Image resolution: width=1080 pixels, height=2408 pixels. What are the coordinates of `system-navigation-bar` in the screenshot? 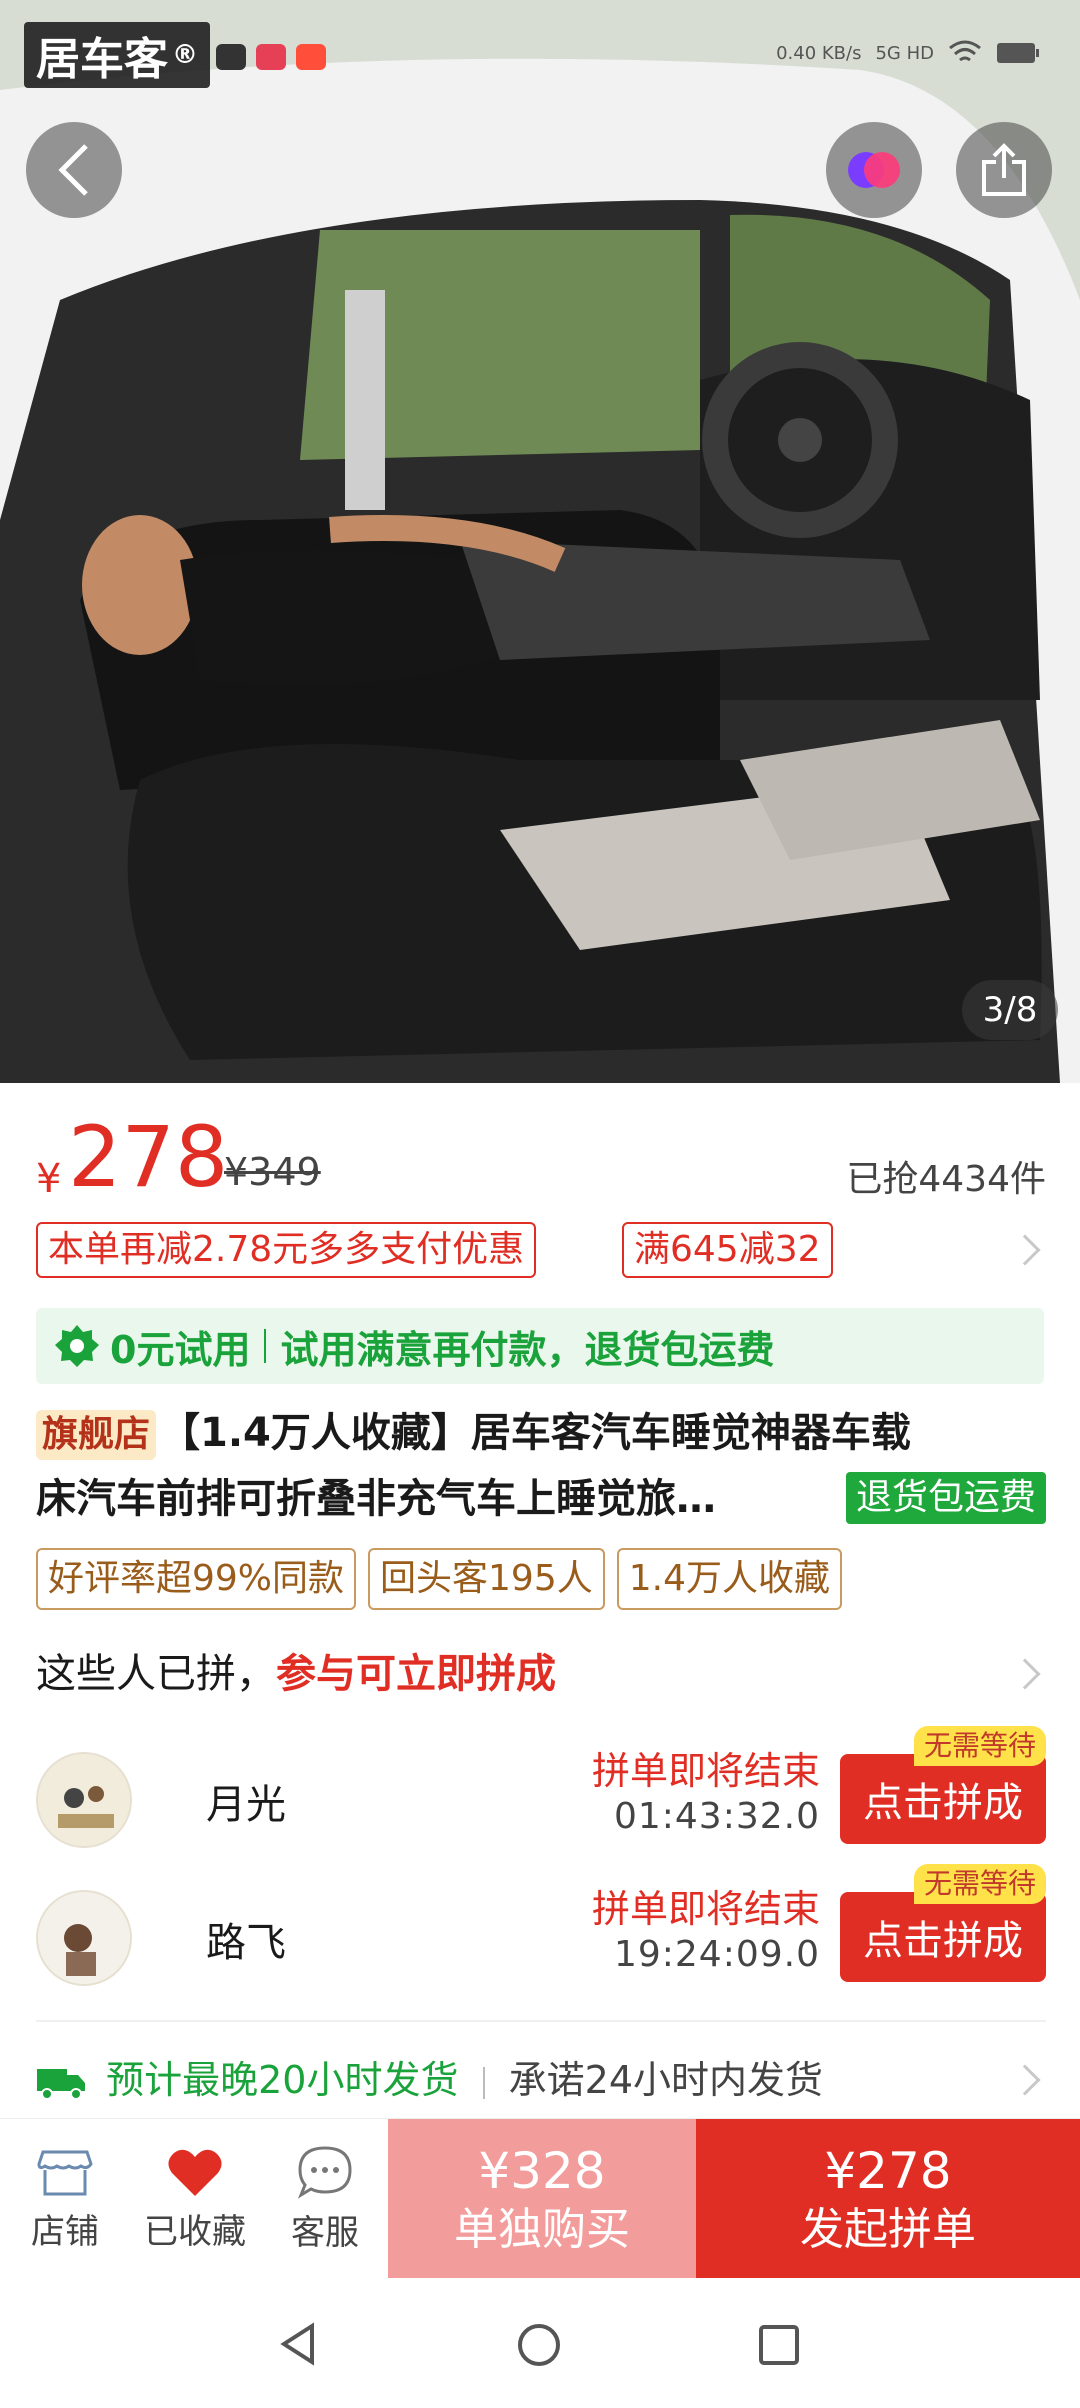 It's located at (540, 2343).